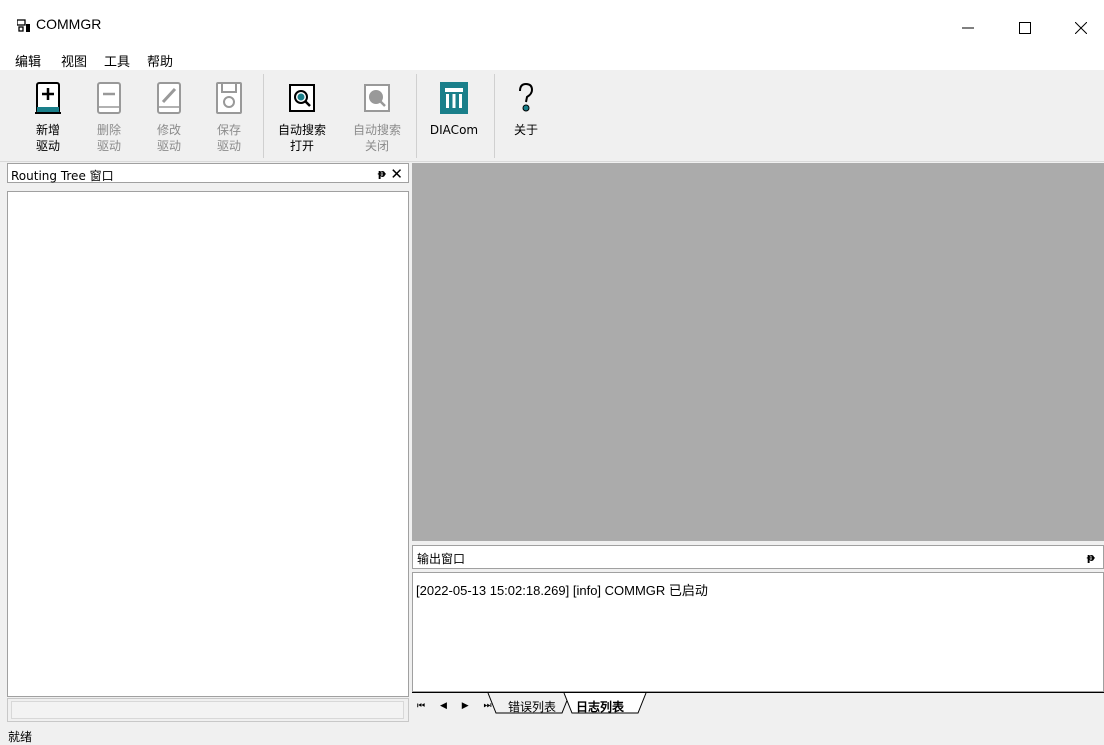 This screenshot has width=1104, height=745. What do you see at coordinates (758, 557) in the screenshot?
I see `output-header: 输出窗口 ᵽ` at bounding box center [758, 557].